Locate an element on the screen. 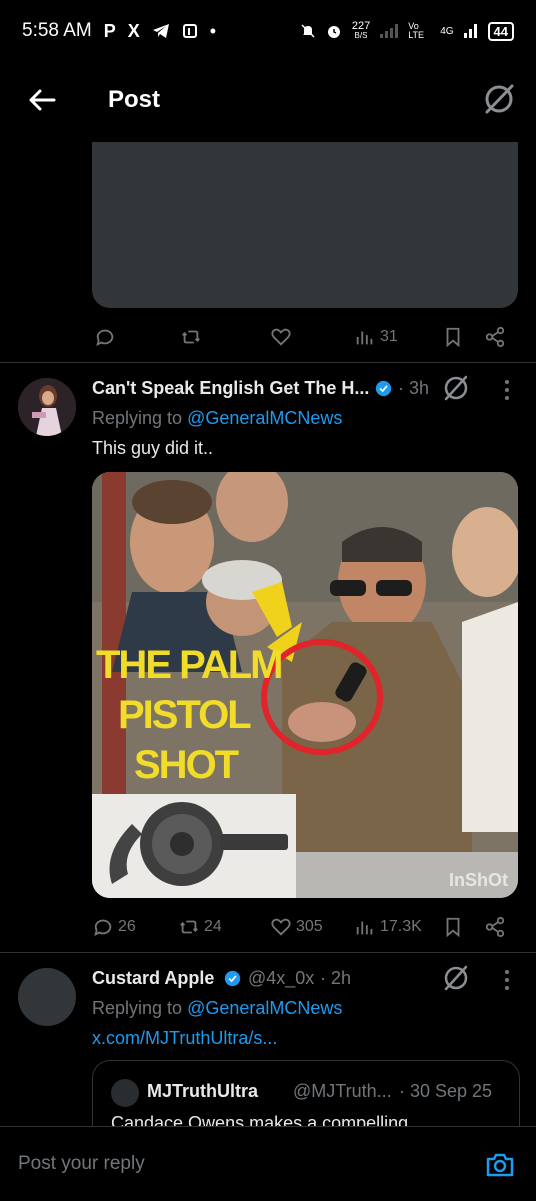 This screenshot has width=536, height=1201. like-button is located at coordinates (281, 337).